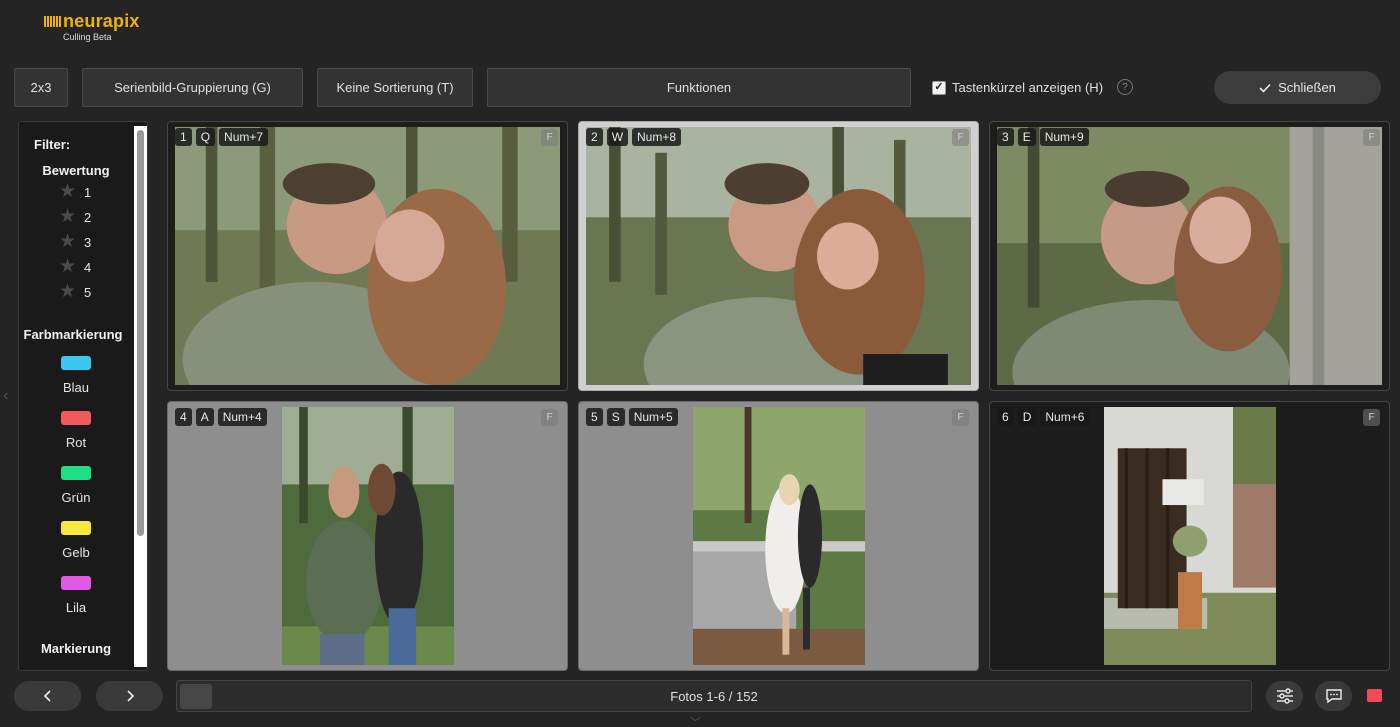 Image resolution: width=1400 pixels, height=727 pixels. What do you see at coordinates (657, 137) in the screenshot?
I see `numpad-badge: Num+8` at bounding box center [657, 137].